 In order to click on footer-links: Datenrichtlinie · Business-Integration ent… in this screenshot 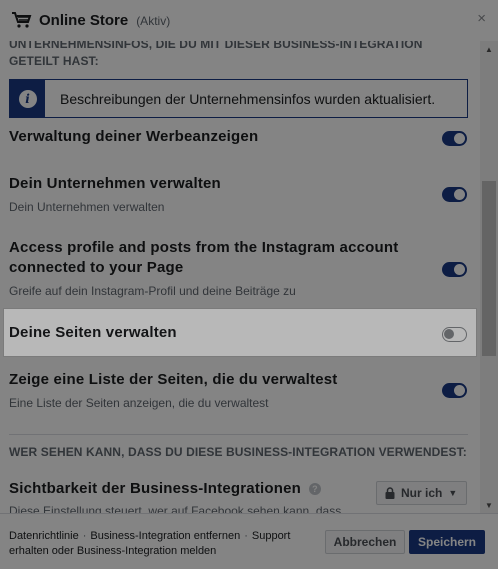, I will do `click(159, 544)`.